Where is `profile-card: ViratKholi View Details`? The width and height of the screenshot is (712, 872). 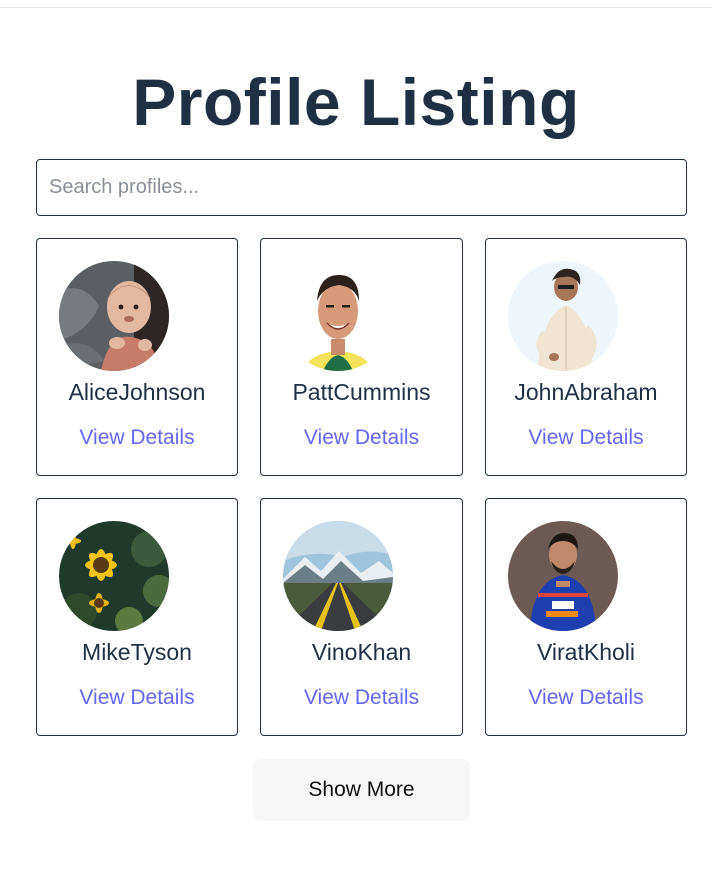
profile-card: ViratKholi View Details is located at coordinates (586, 617).